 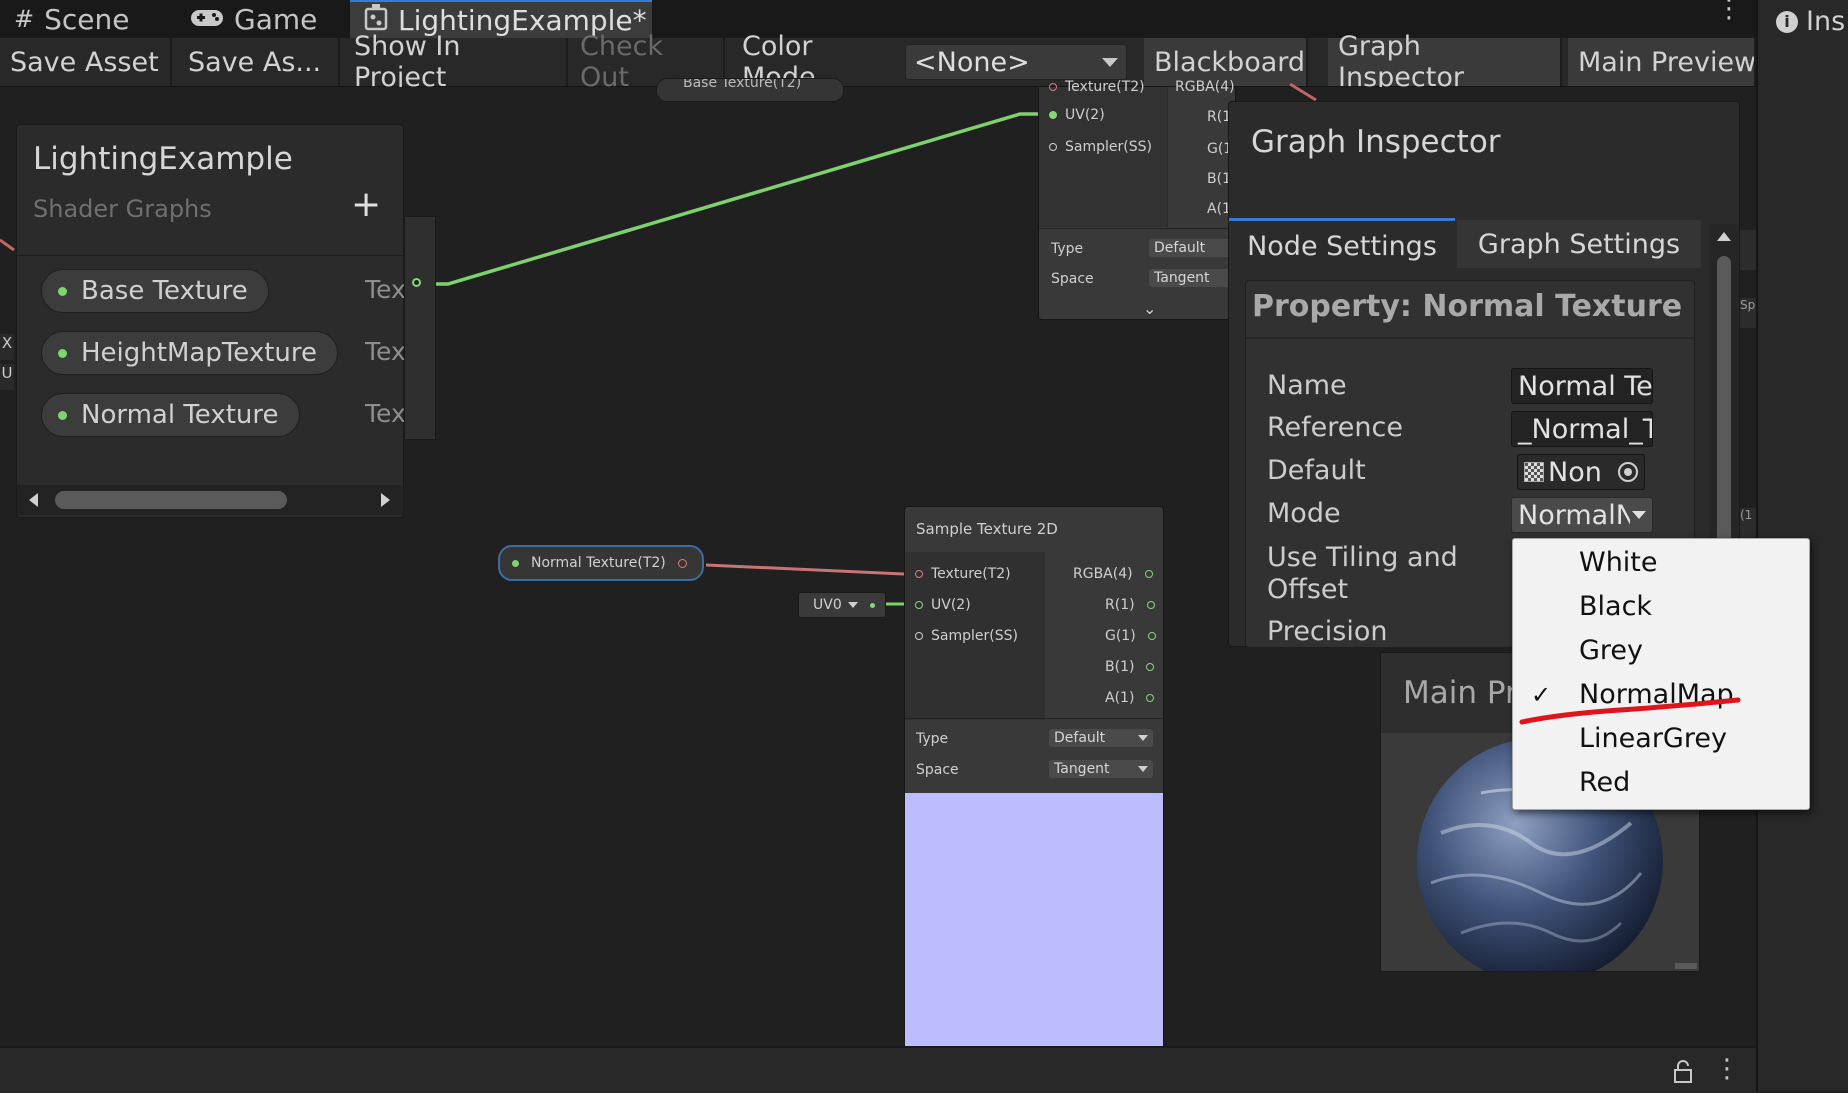 What do you see at coordinates (1628, 472) in the screenshot?
I see `object-picker-icon` at bounding box center [1628, 472].